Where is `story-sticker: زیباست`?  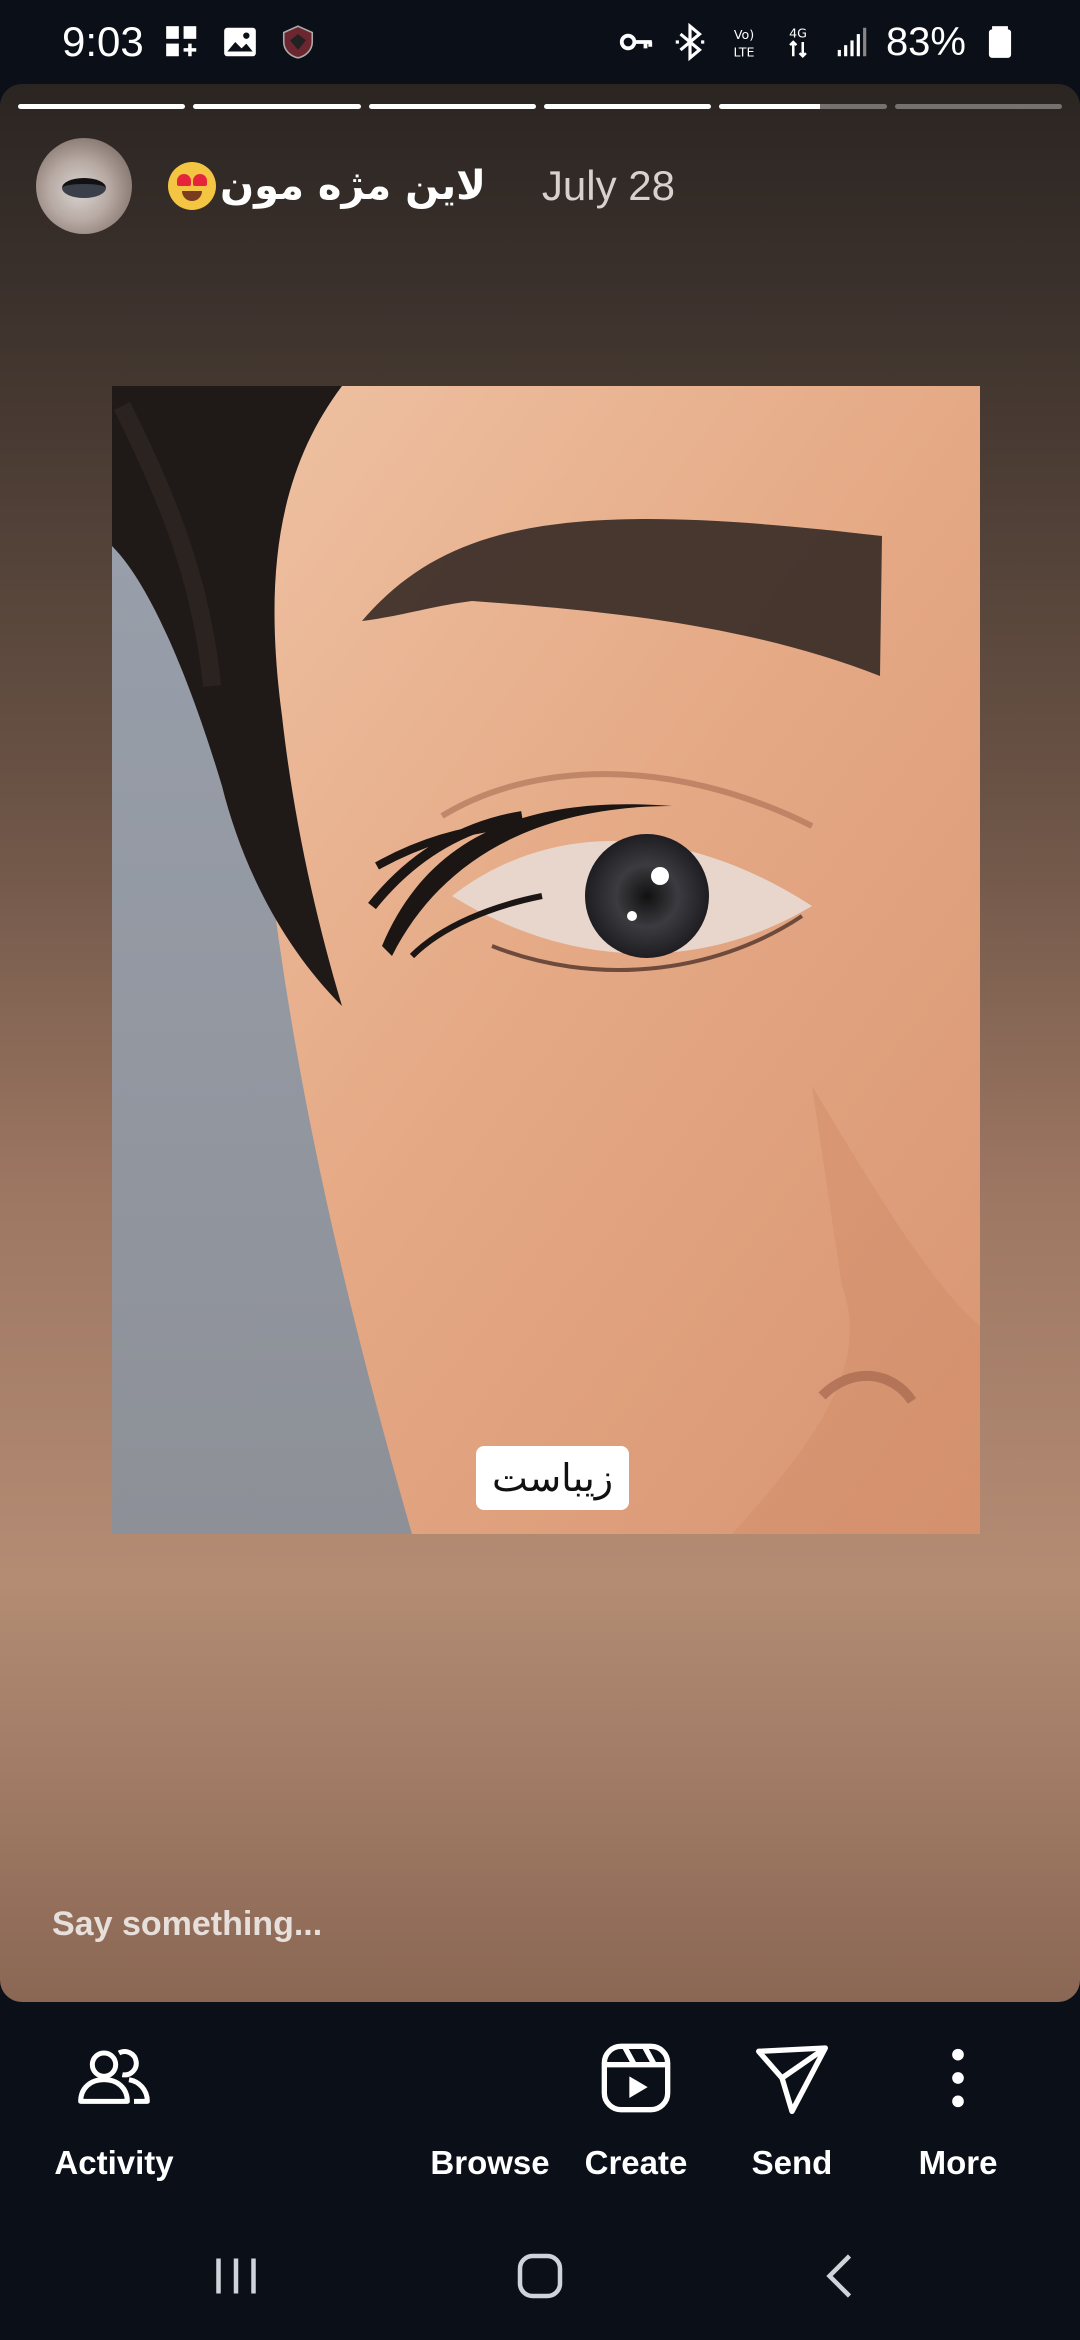 story-sticker: زیباست is located at coordinates (553, 1478).